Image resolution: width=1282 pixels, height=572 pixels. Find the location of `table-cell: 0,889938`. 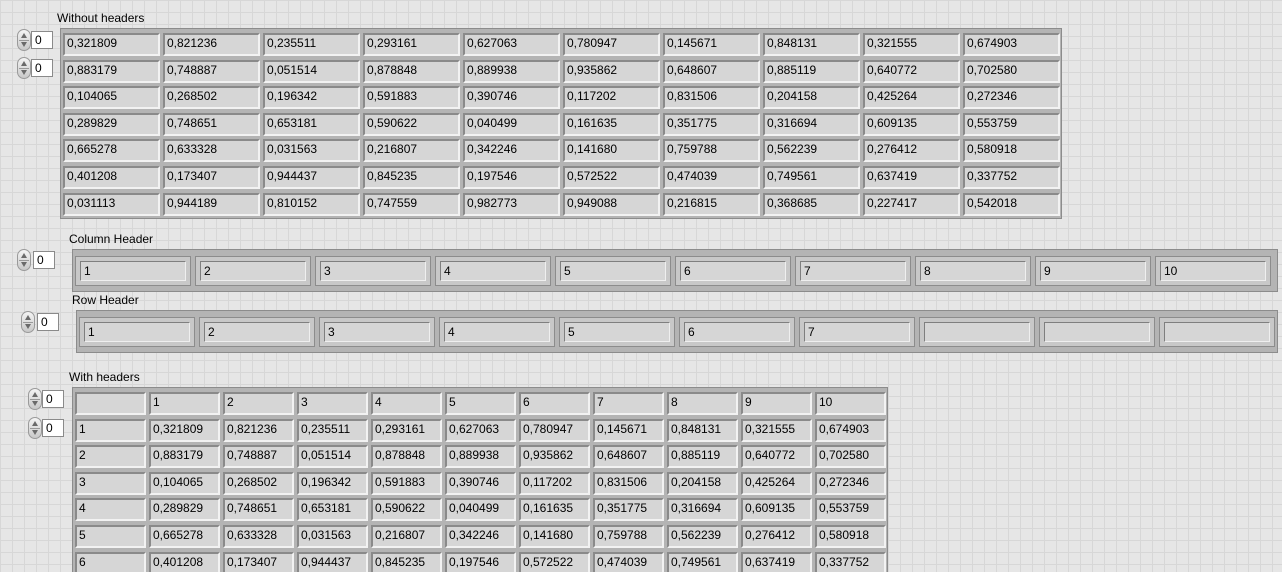

table-cell: 0,889938 is located at coordinates (480, 457).